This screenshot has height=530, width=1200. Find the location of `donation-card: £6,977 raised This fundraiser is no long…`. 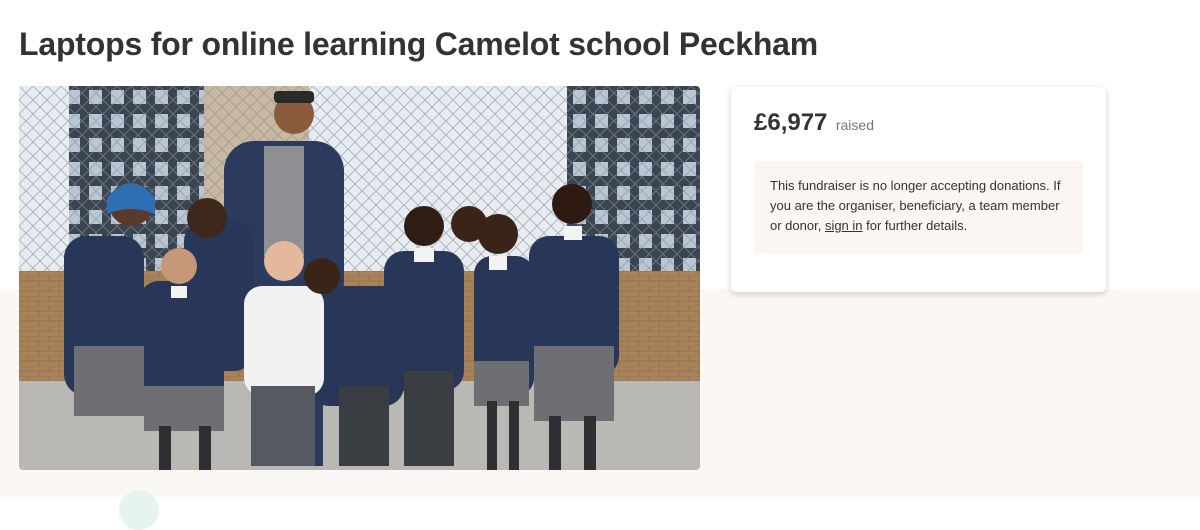

donation-card: £6,977 raised This fundraiser is no long… is located at coordinates (918, 189).